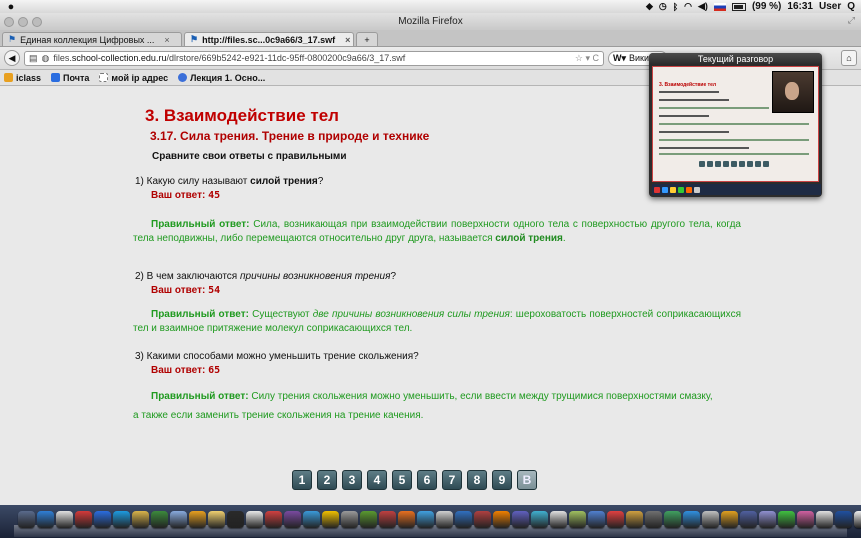 Image resolution: width=861 pixels, height=538 pixels. What do you see at coordinates (851, 6) in the screenshot?
I see `spotlight-icon: Q` at bounding box center [851, 6].